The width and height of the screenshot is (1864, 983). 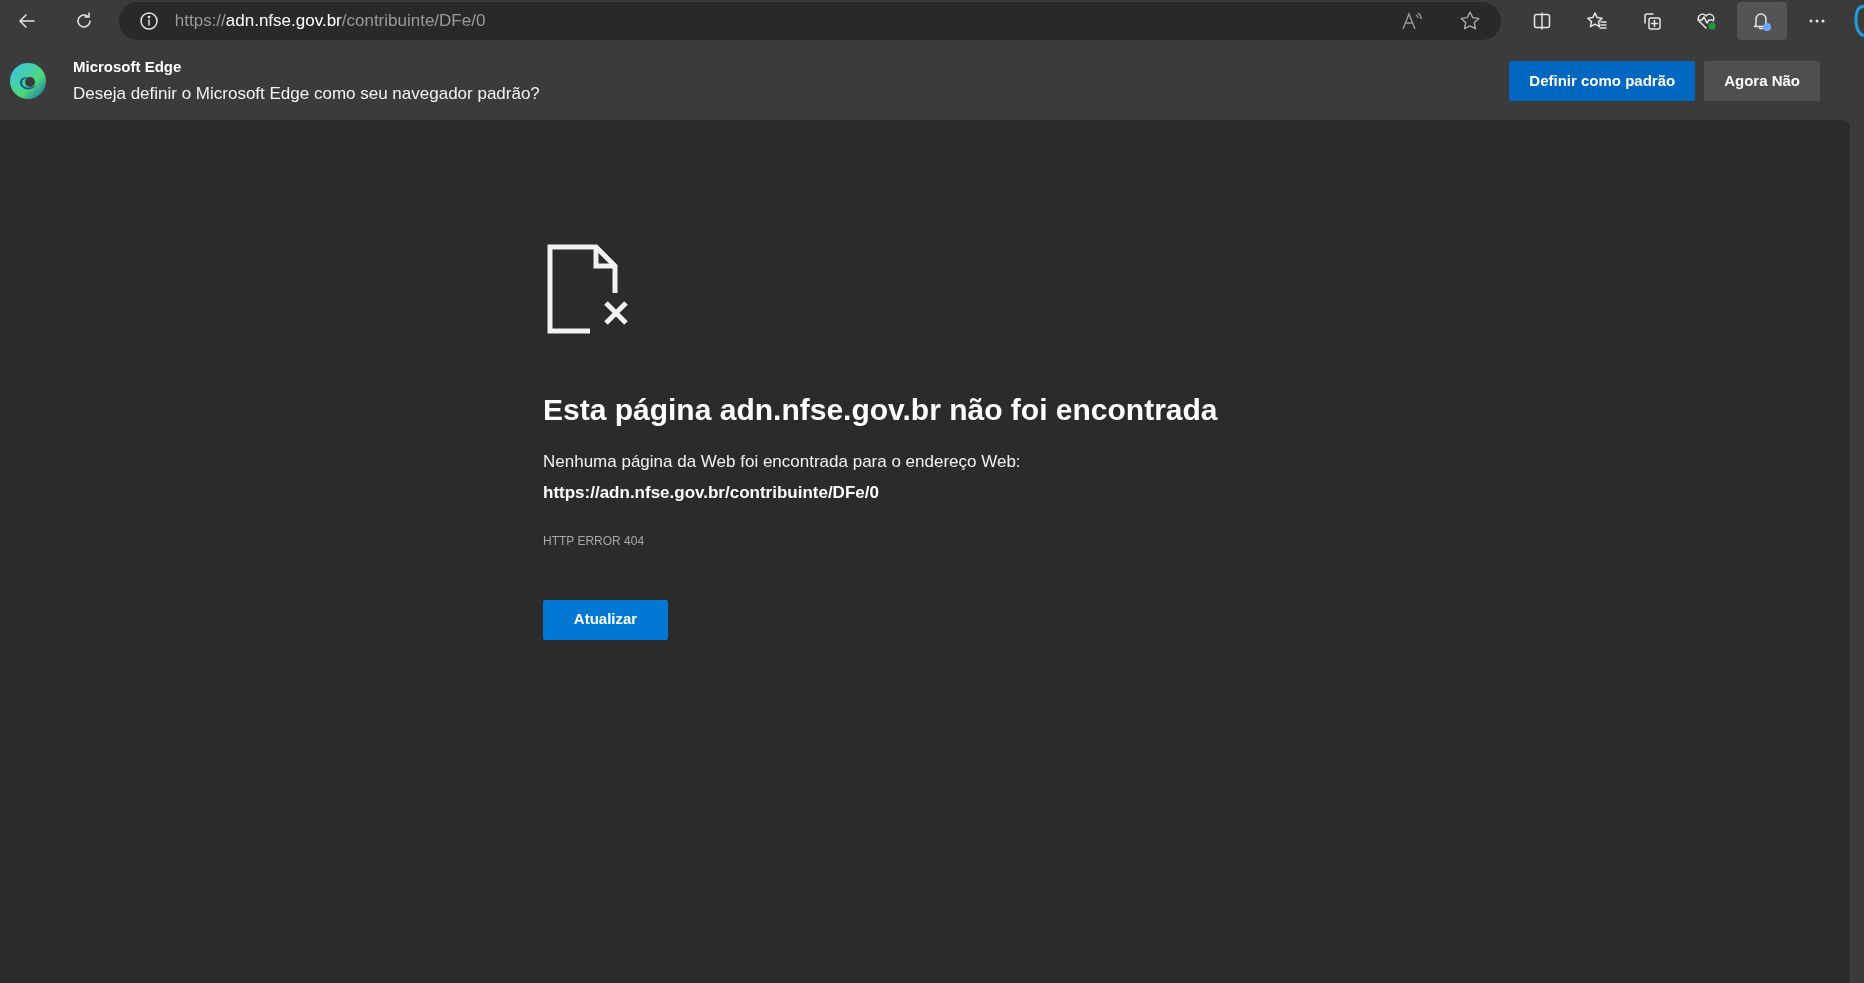 What do you see at coordinates (1859, 21) in the screenshot?
I see `copilot-icon` at bounding box center [1859, 21].